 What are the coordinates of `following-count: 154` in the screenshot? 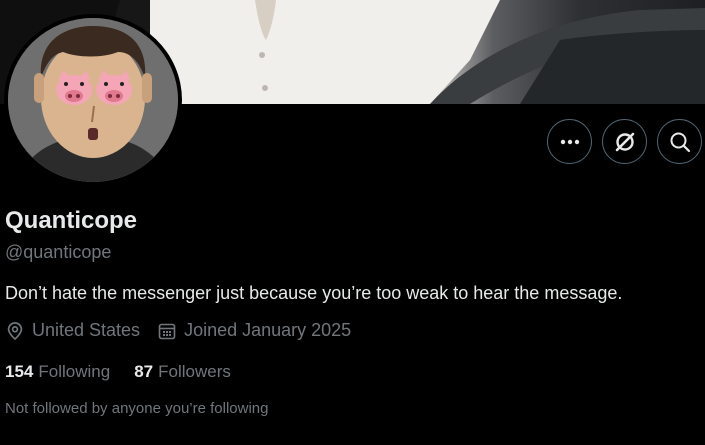 It's located at (19, 371).